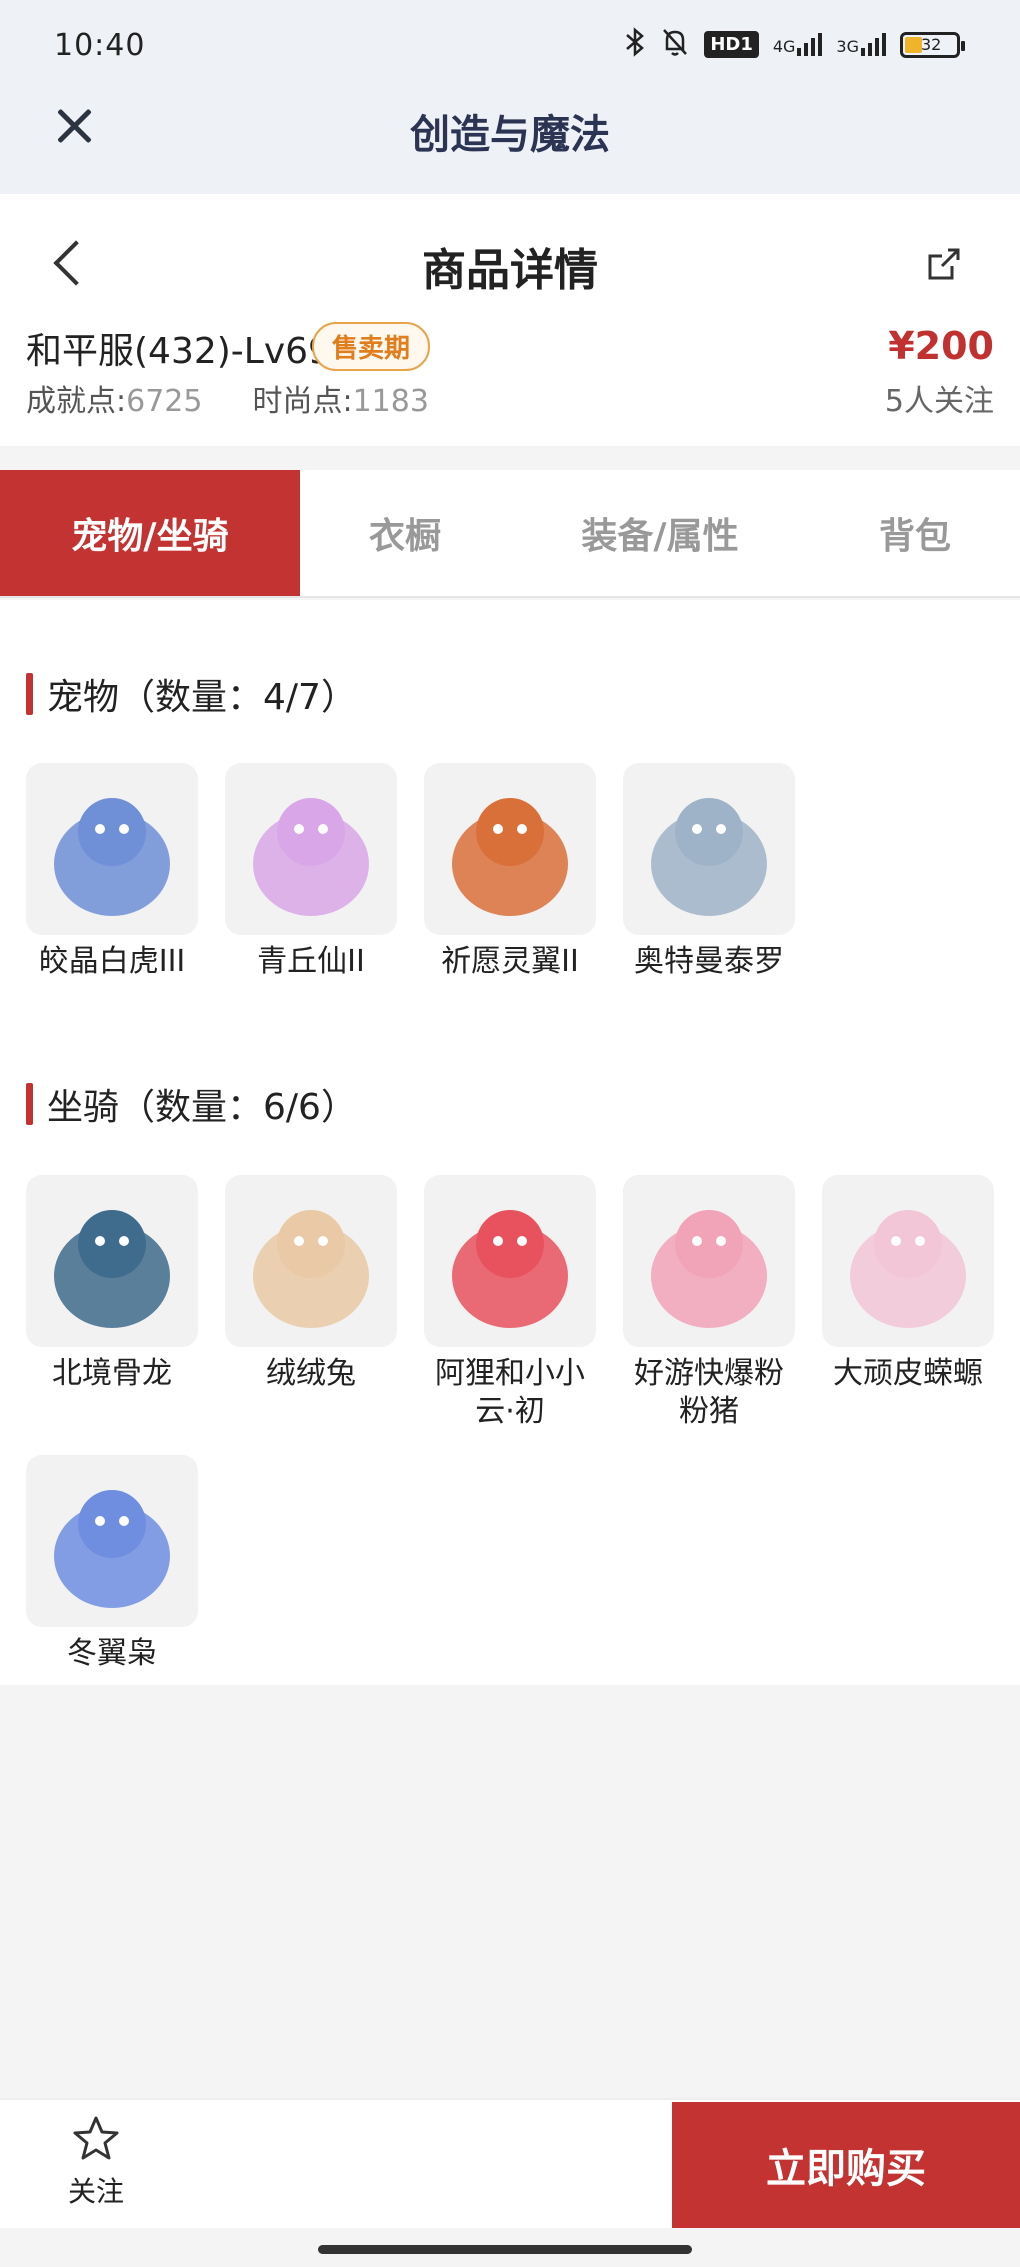 The image size is (1020, 2267). Describe the element at coordinates (510, 2163) in the screenshot. I see `bottom-bar: 关注 立即购买` at that location.